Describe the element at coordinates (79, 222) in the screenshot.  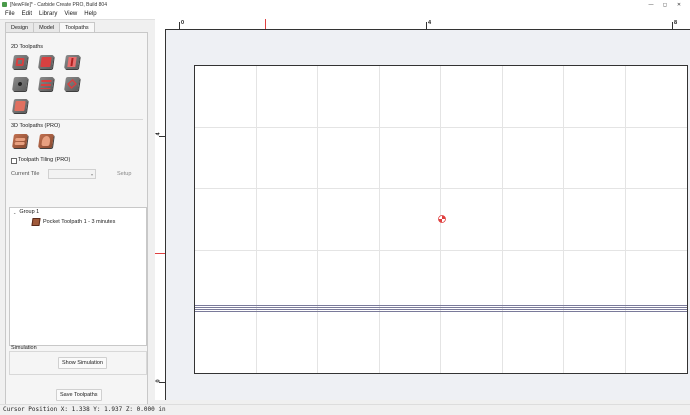
I see `toolpath-item-label: Pocket Toolpath 1 - 3 minutes` at that location.